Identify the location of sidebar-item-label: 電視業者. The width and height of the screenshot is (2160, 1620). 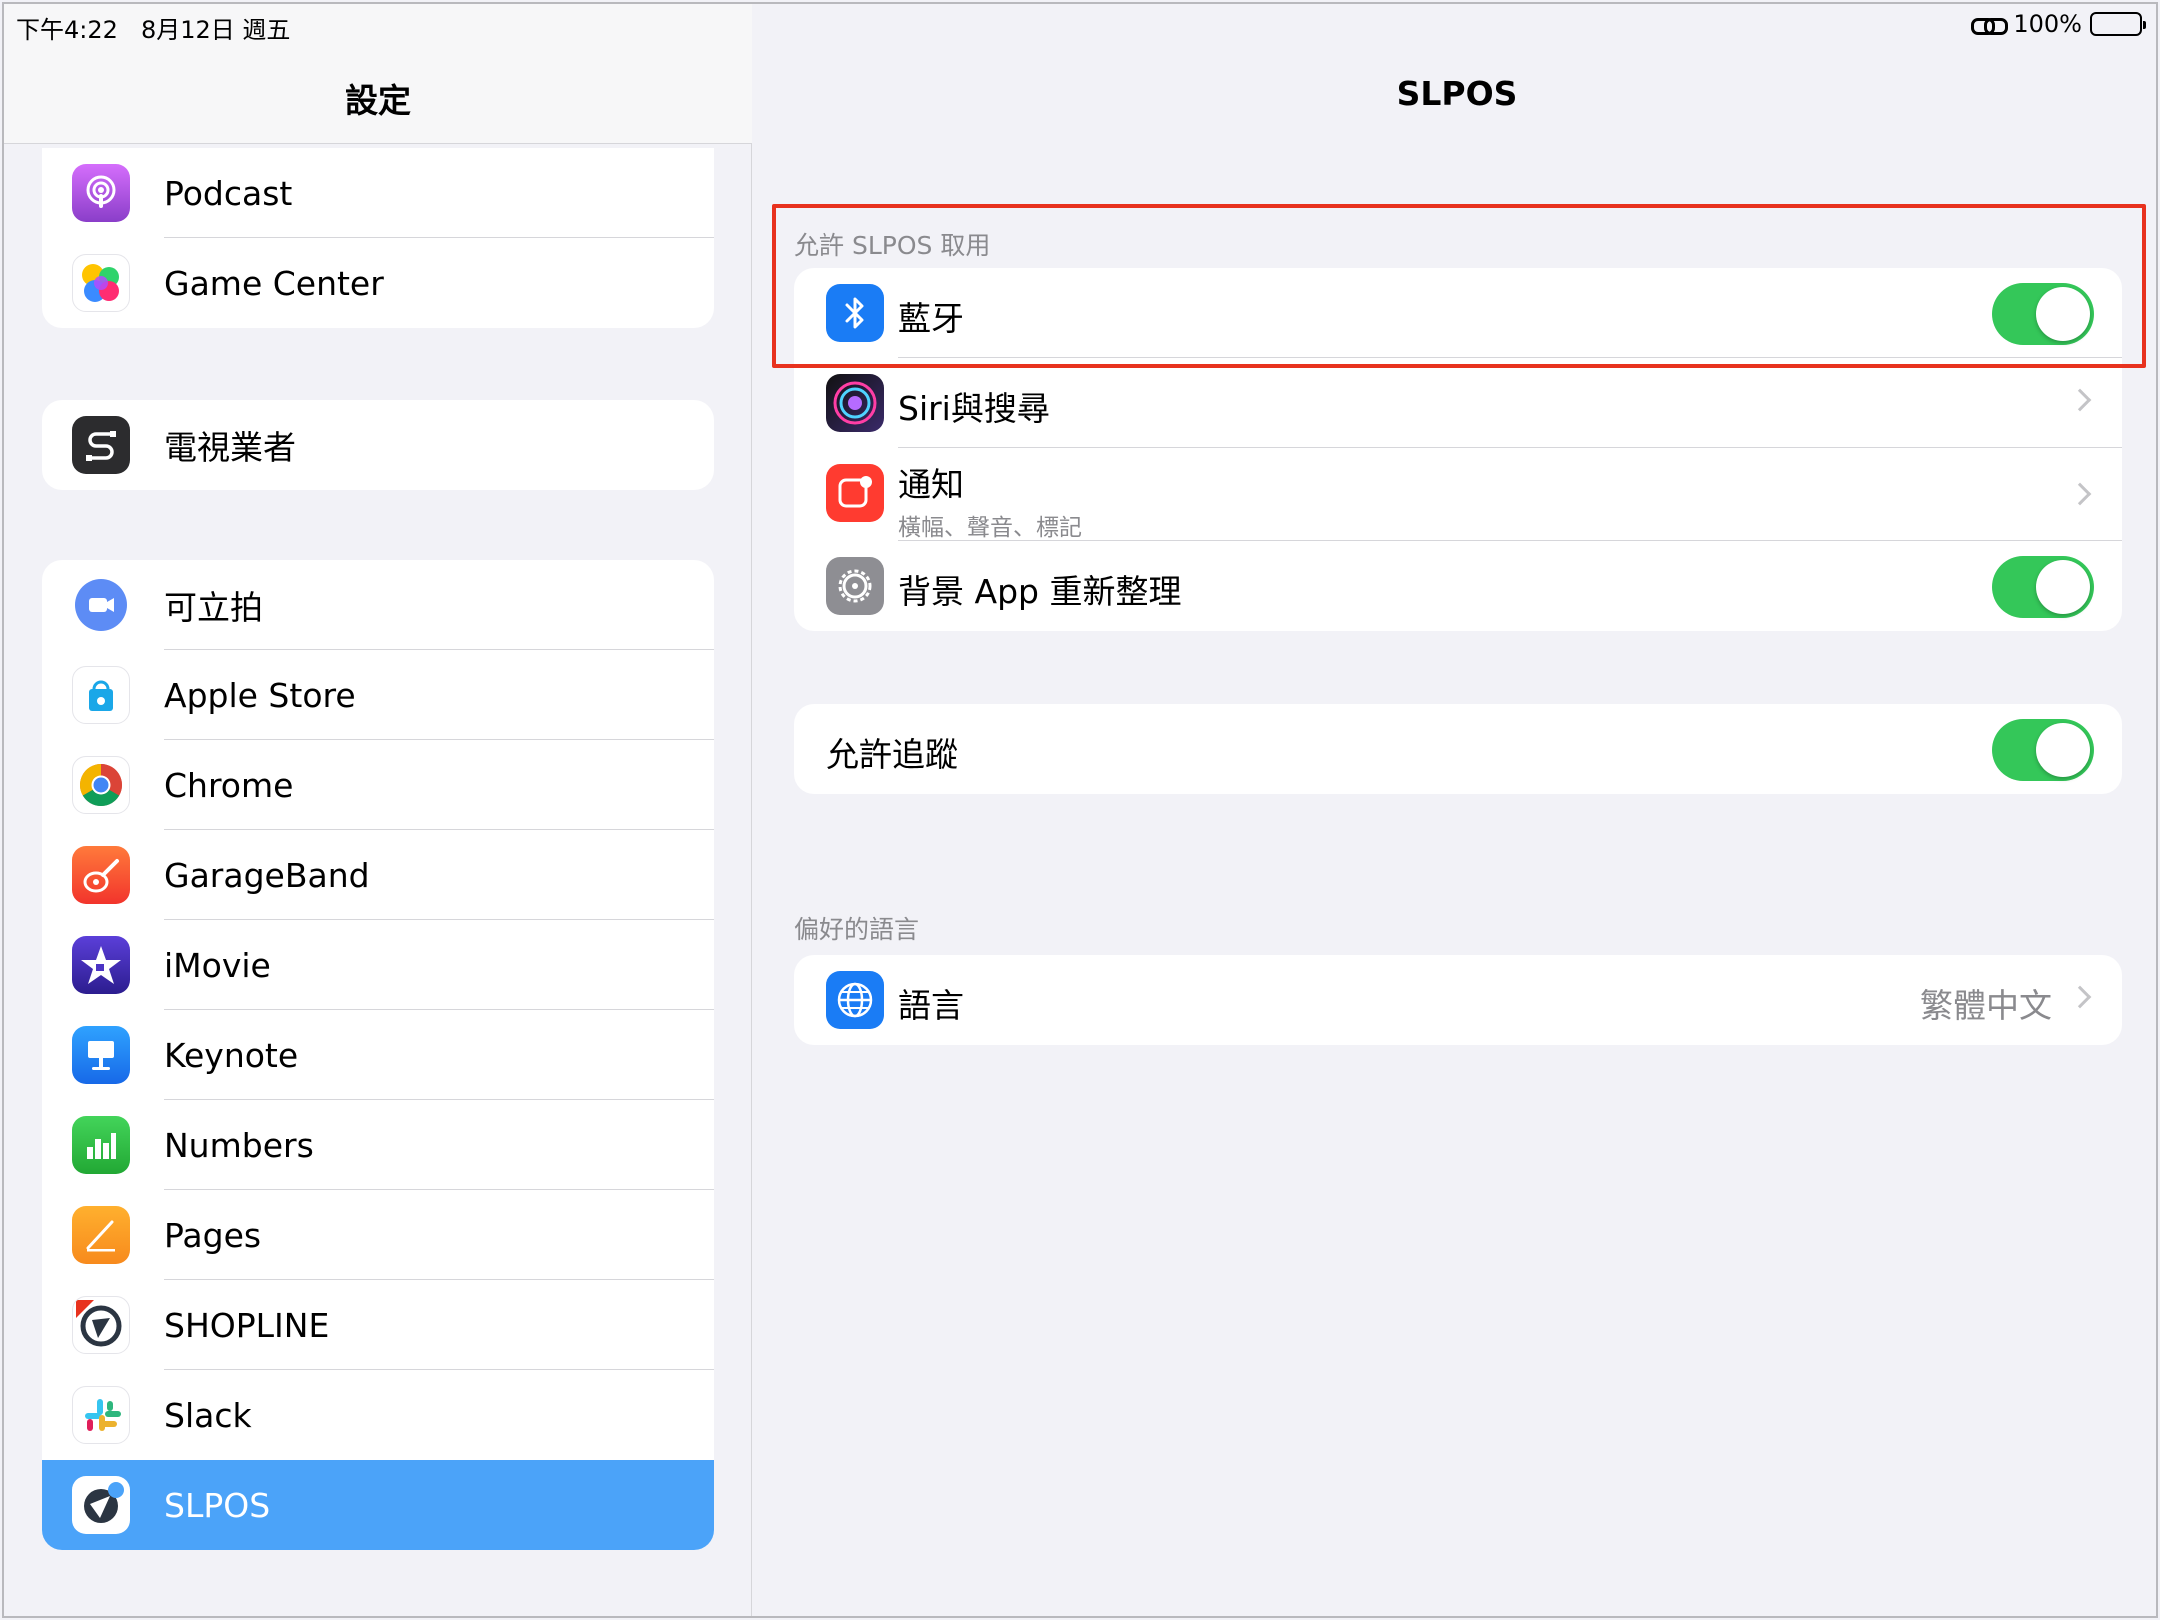
(230, 447).